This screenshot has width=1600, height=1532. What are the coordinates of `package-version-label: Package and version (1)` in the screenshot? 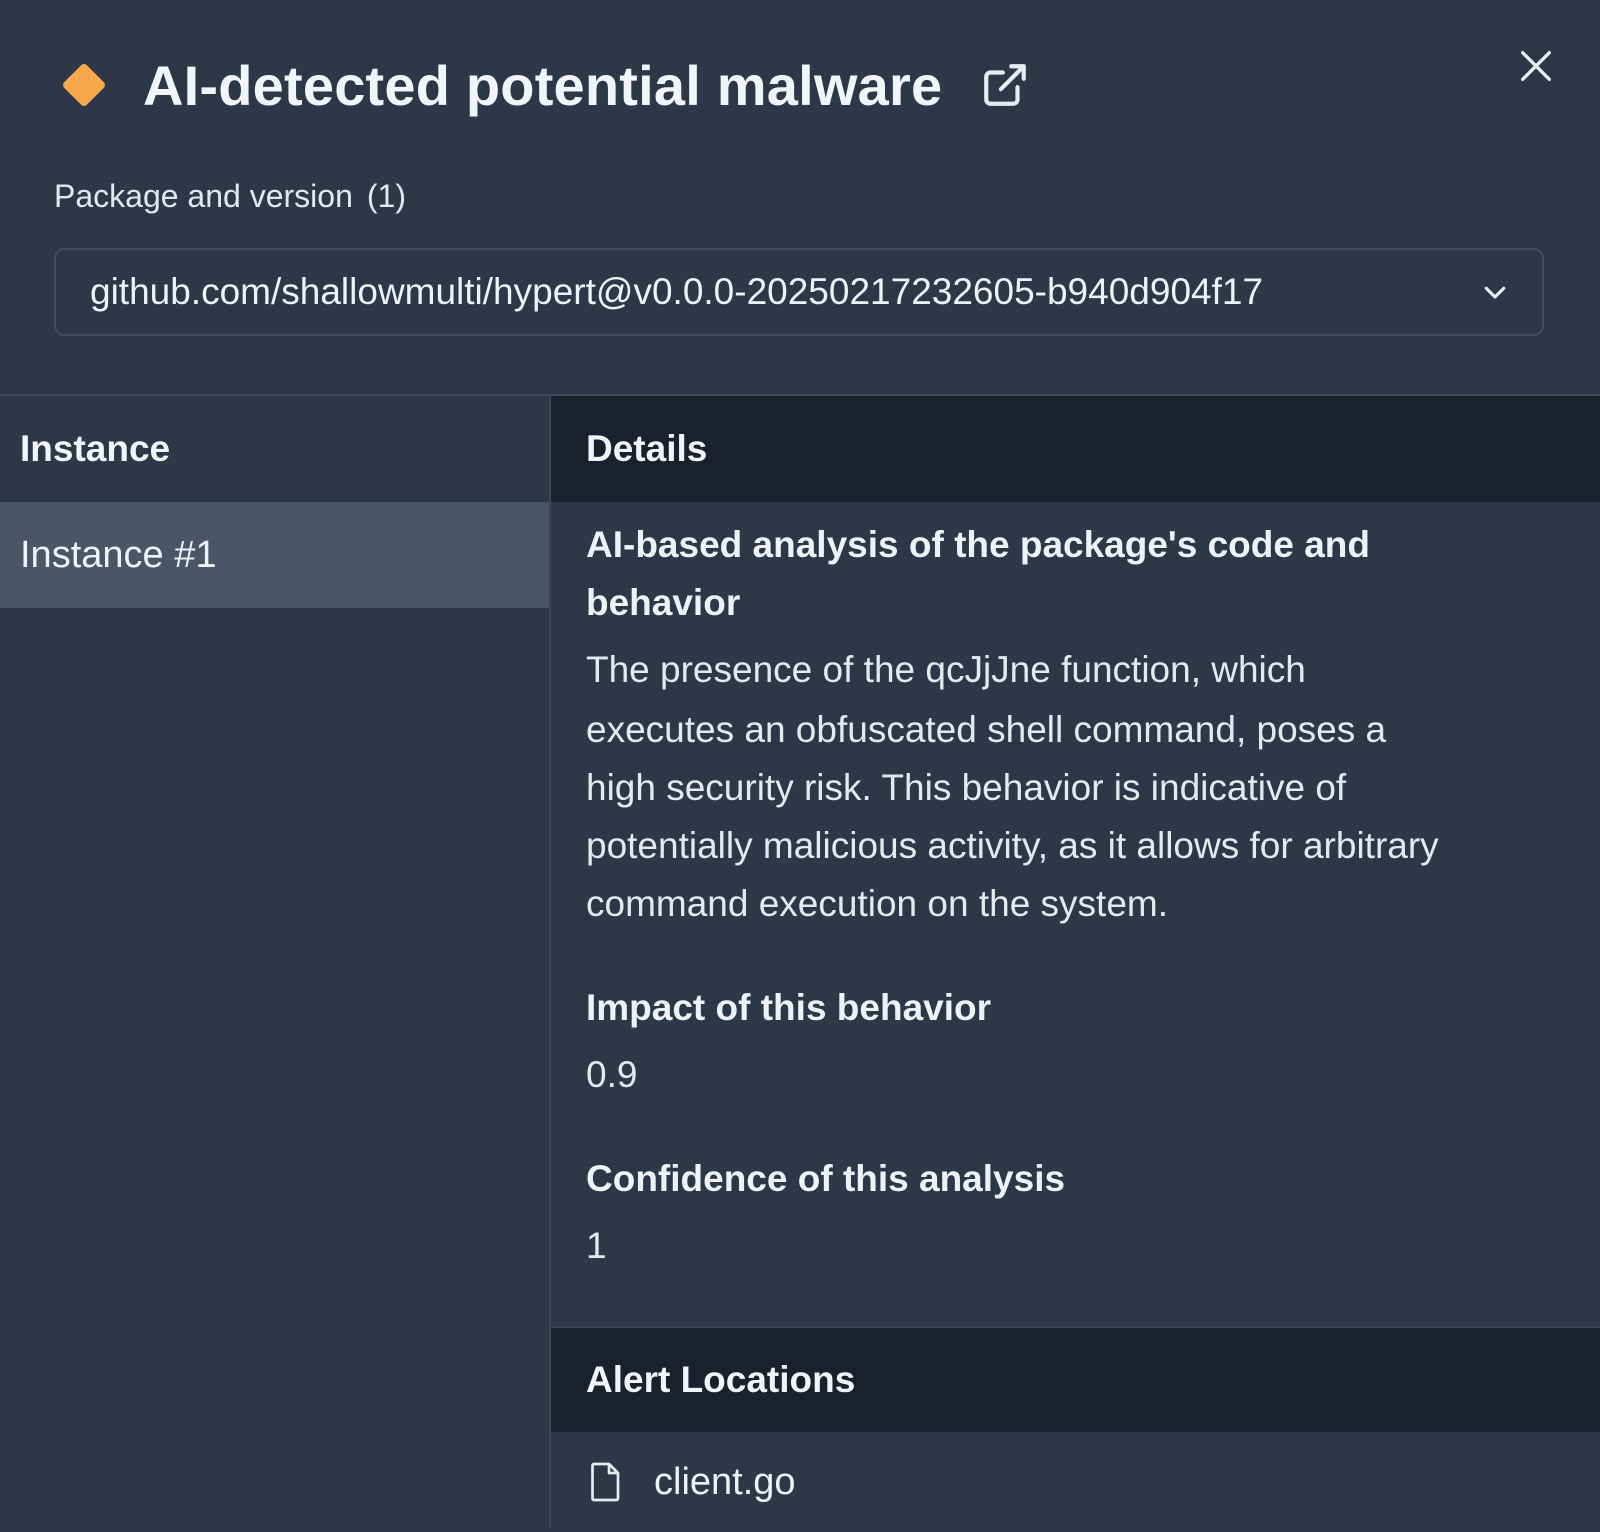 It's located at (230, 196).